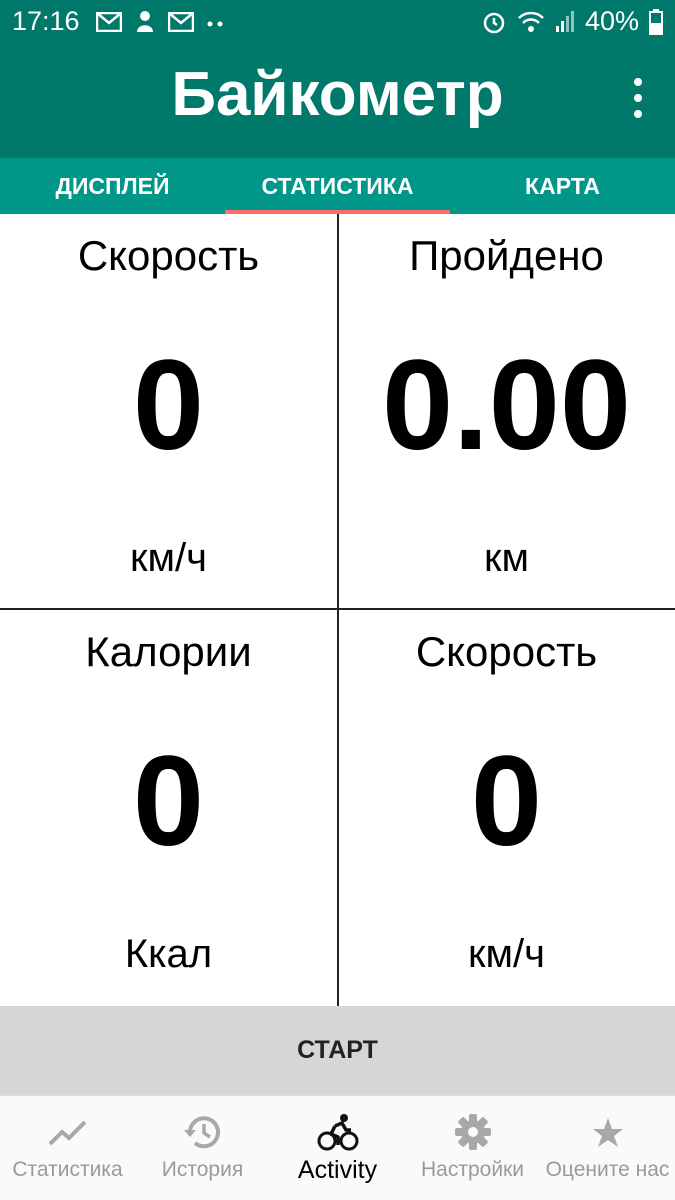 The height and width of the screenshot is (1200, 675). Describe the element at coordinates (160, 22) in the screenshot. I see `status-notification-icons` at that location.